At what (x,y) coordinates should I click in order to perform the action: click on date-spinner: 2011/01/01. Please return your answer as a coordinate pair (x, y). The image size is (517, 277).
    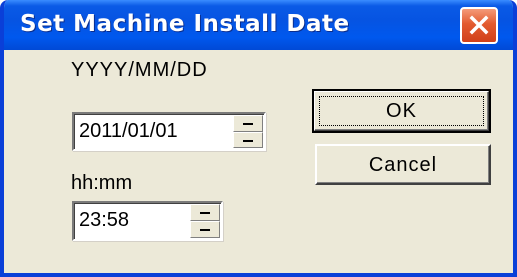
    Looking at the image, I should click on (169, 131).